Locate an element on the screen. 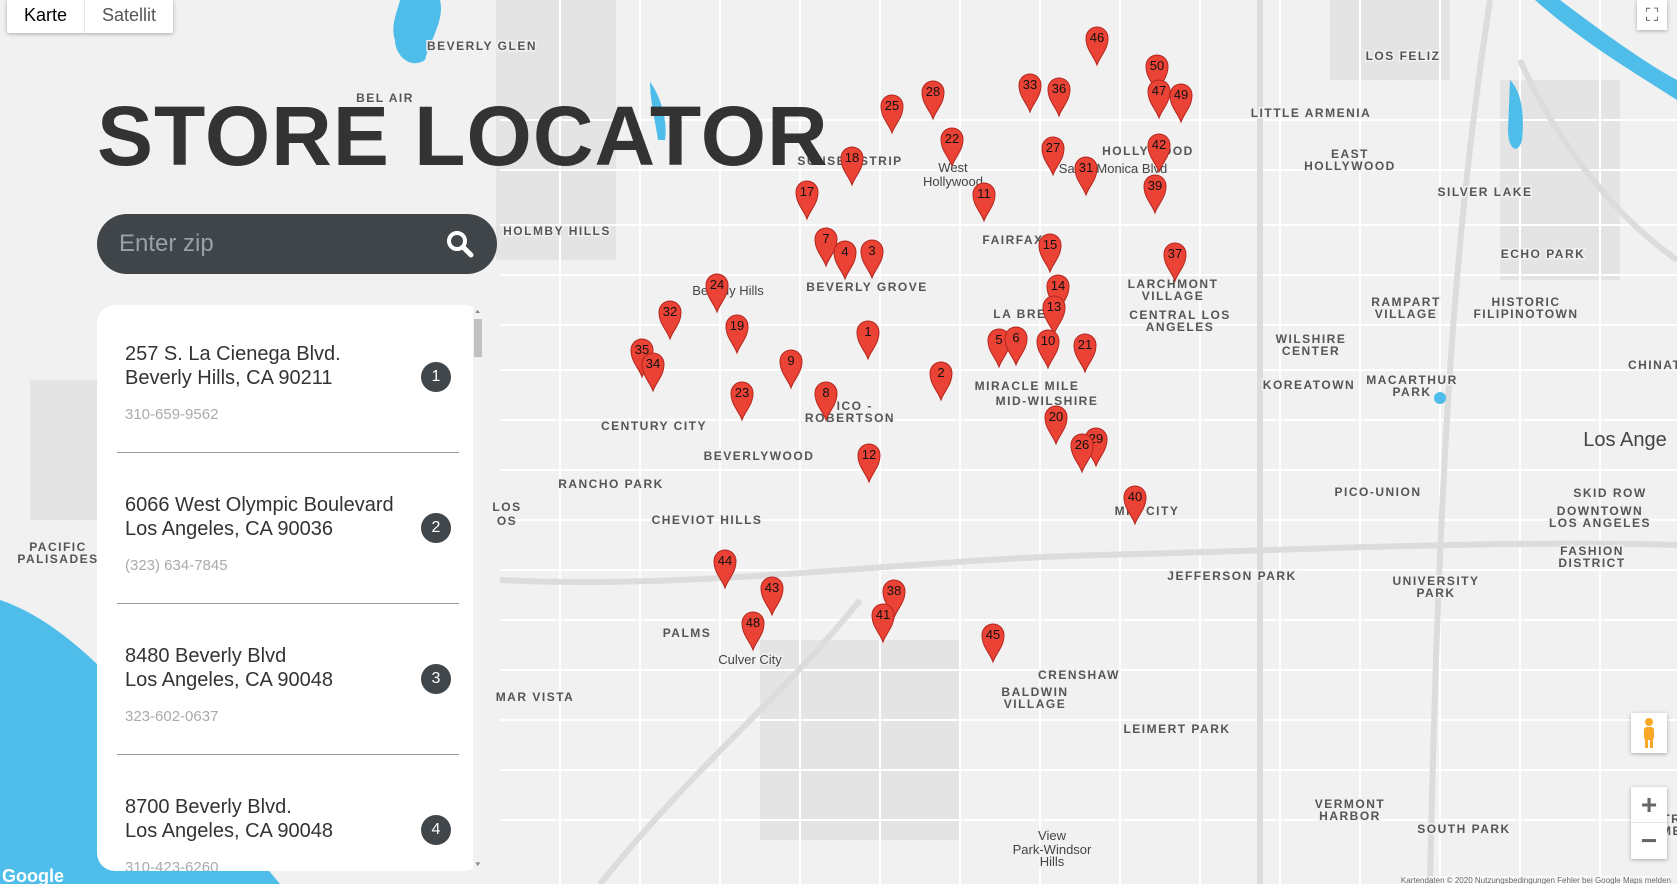 This screenshot has height=884, width=1677. map-place-label: LOS FELIZ is located at coordinates (1403, 56).